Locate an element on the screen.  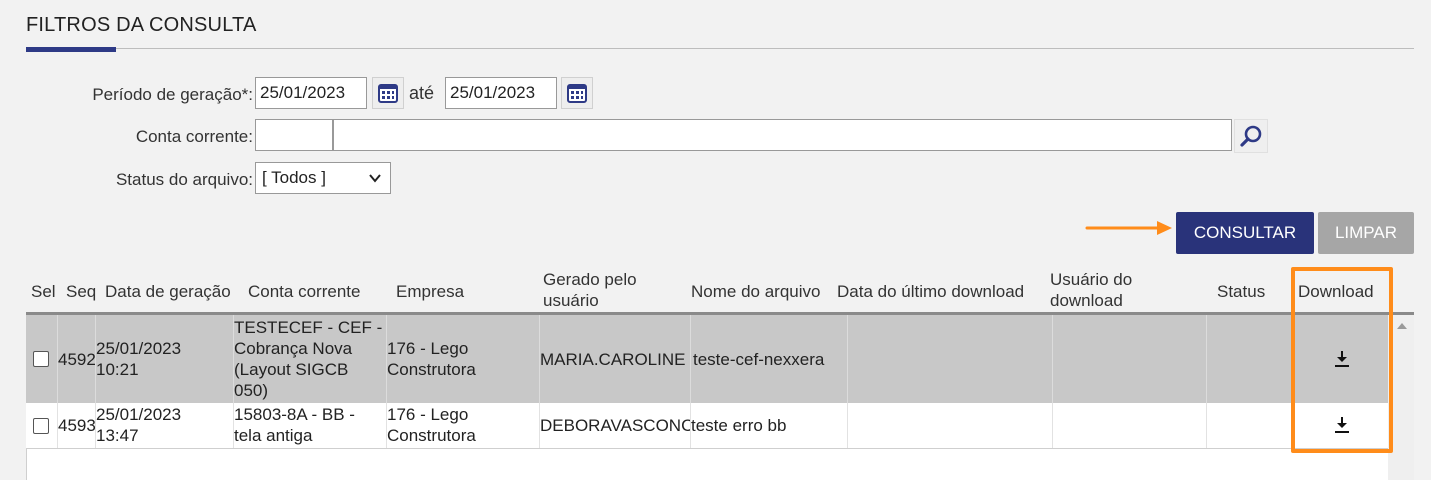
status-select: [ Todos ] is located at coordinates (323, 178).